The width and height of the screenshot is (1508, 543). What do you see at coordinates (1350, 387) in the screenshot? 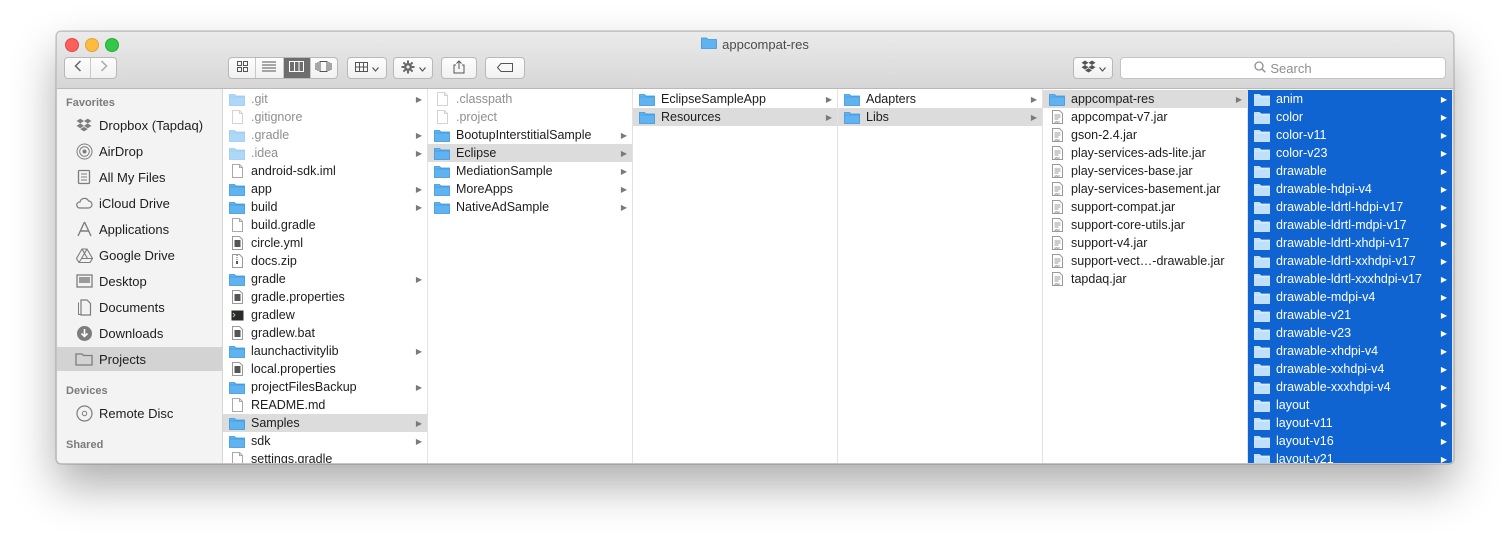
I see `folder-row: drawable-xxxhdpi-v4 ▶` at bounding box center [1350, 387].